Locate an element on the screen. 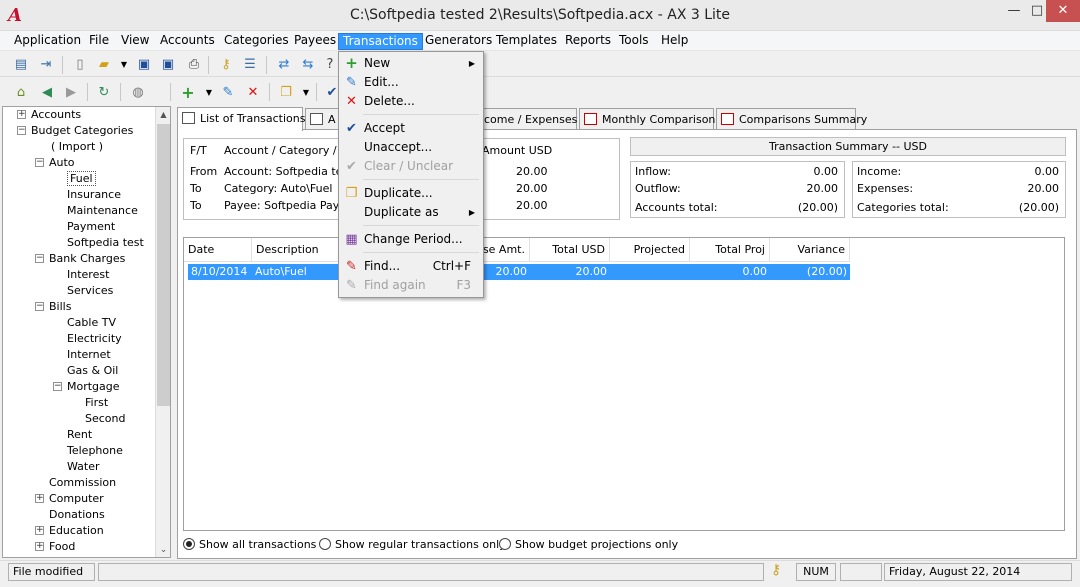 The height and width of the screenshot is (587, 1080). tree-item-donations: Donations is located at coordinates (77, 515).